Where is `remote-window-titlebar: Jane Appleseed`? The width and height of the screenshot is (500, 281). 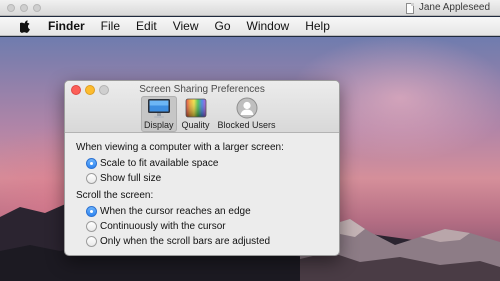 remote-window-titlebar: Jane Appleseed is located at coordinates (250, 8).